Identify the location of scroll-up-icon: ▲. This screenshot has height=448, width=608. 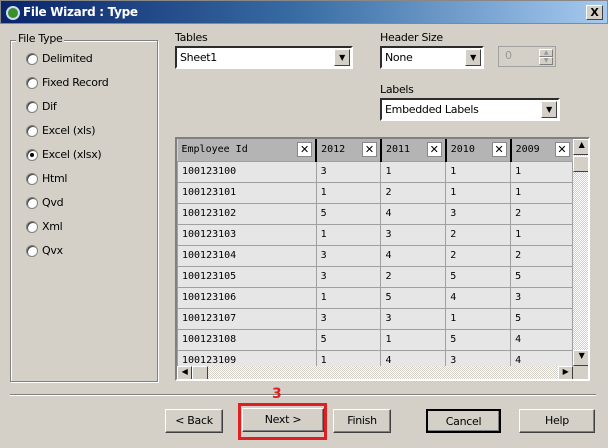
(580, 147).